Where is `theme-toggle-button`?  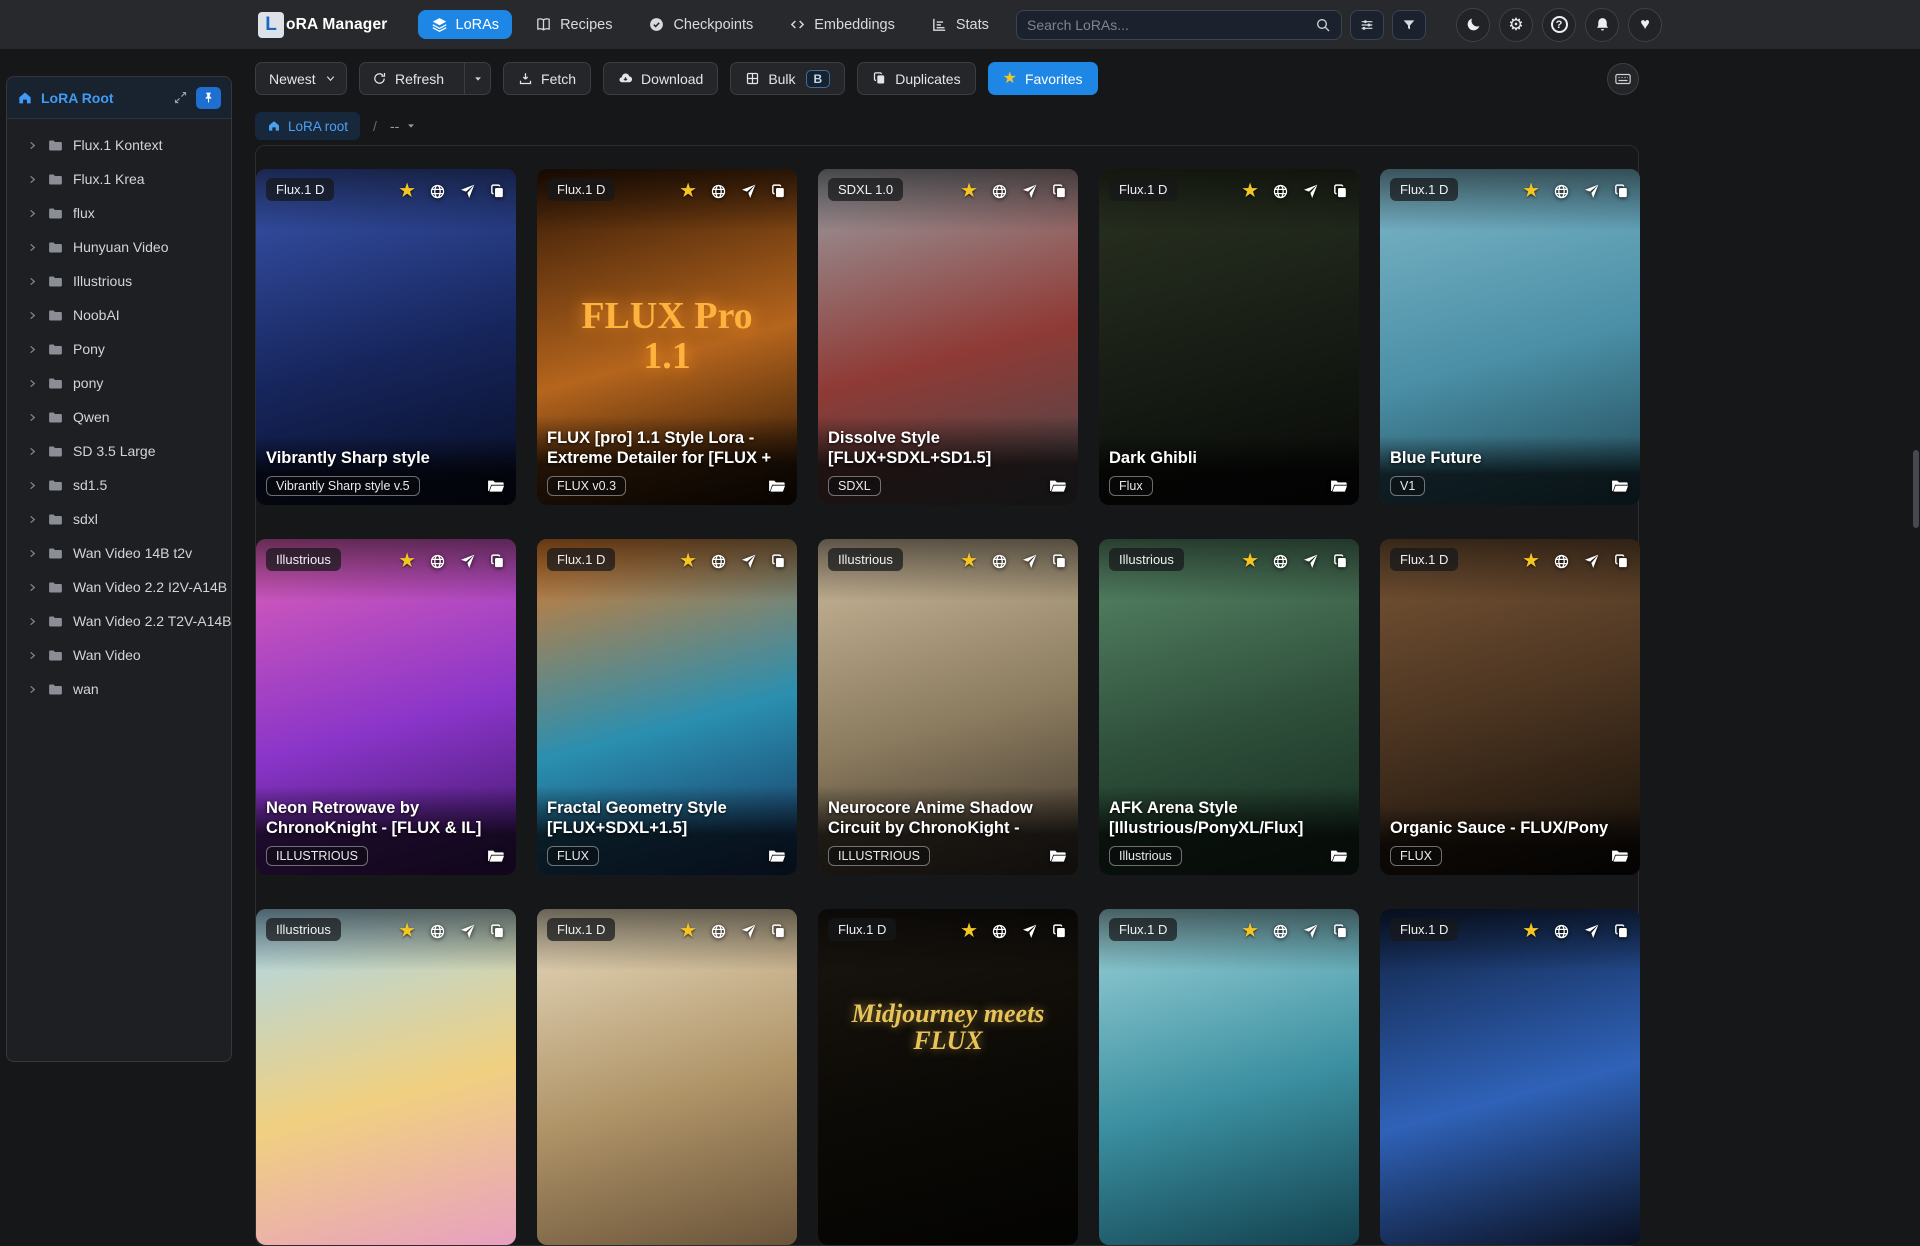
theme-toggle-button is located at coordinates (1473, 24).